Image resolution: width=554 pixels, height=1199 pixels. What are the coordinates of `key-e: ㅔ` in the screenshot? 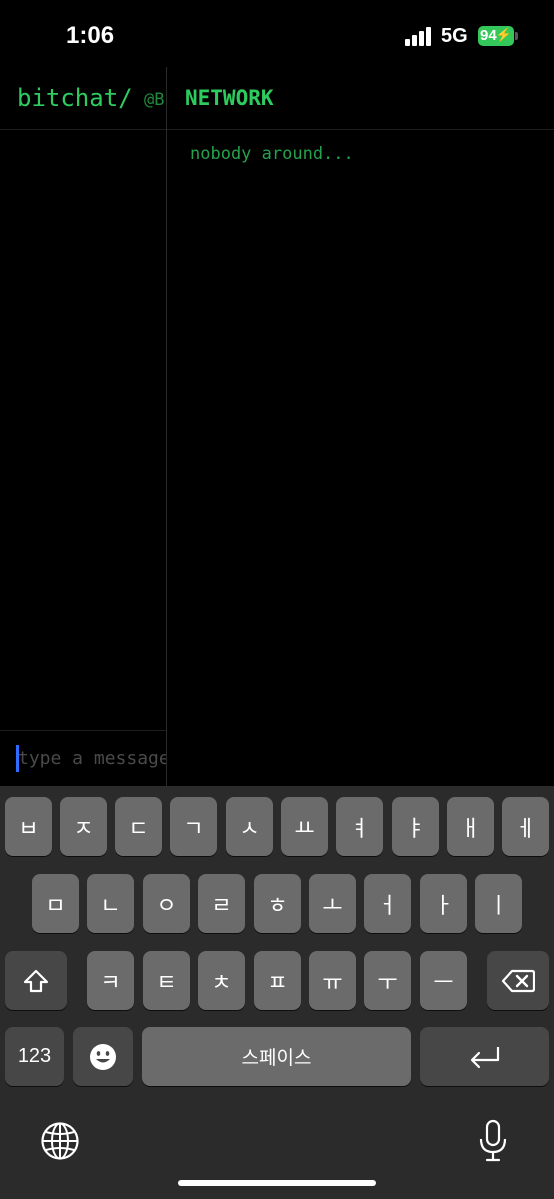 It's located at (525, 826).